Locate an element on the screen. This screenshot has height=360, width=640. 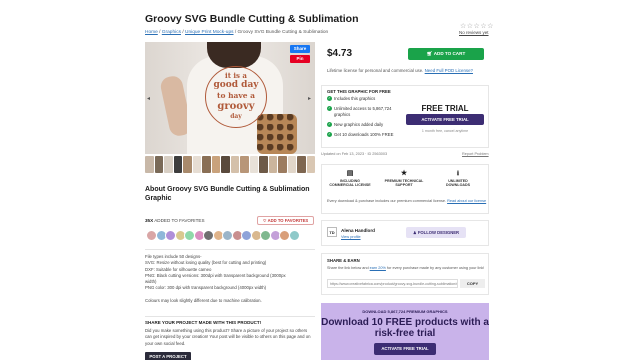
add-to-cart-button: 🛒︎ ADD TO CART is located at coordinates (446, 54).